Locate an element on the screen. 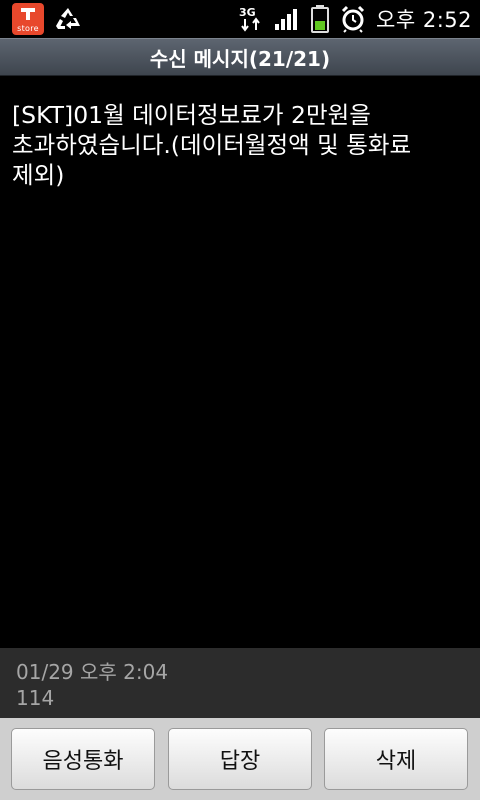  status-clock: 오후 2:52 is located at coordinates (424, 20).